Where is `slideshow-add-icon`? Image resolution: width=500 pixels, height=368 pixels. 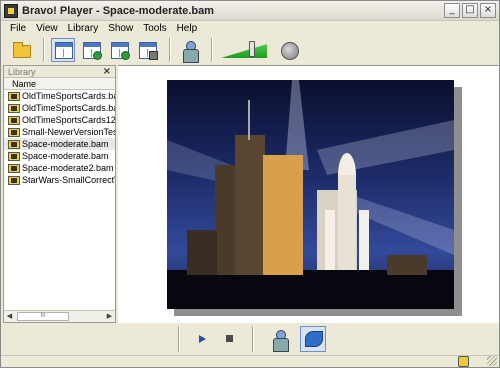 slideshow-add-icon is located at coordinates (92, 51).